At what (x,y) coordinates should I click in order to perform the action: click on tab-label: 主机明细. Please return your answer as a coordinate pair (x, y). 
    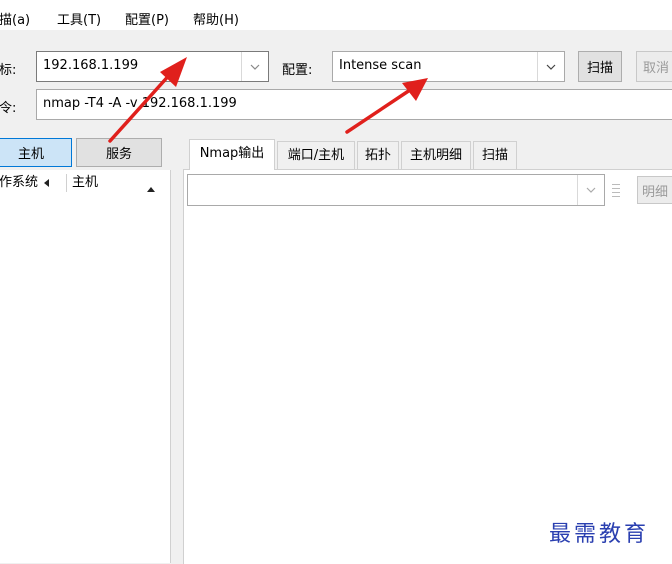
    Looking at the image, I should click on (435, 155).